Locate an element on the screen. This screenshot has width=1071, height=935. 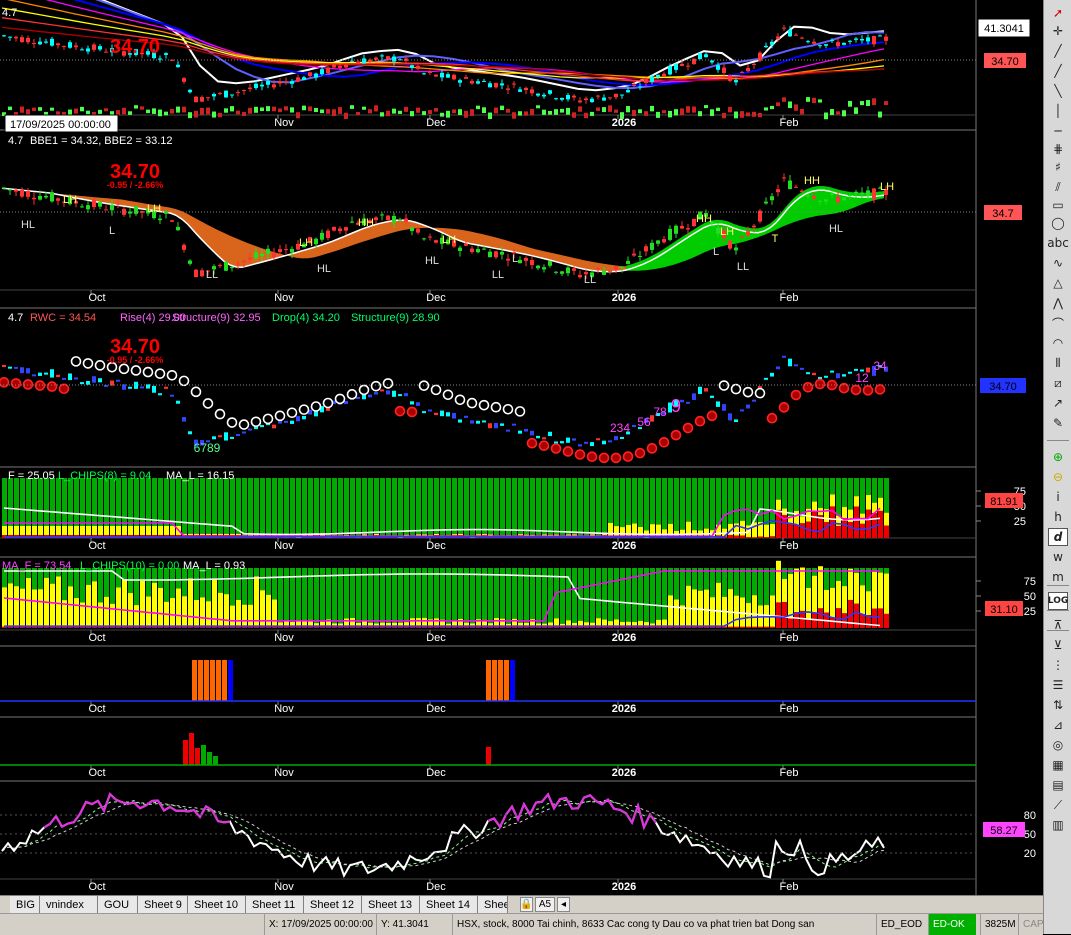
gann-icon: ⧄ is located at coordinates (1058, 383).